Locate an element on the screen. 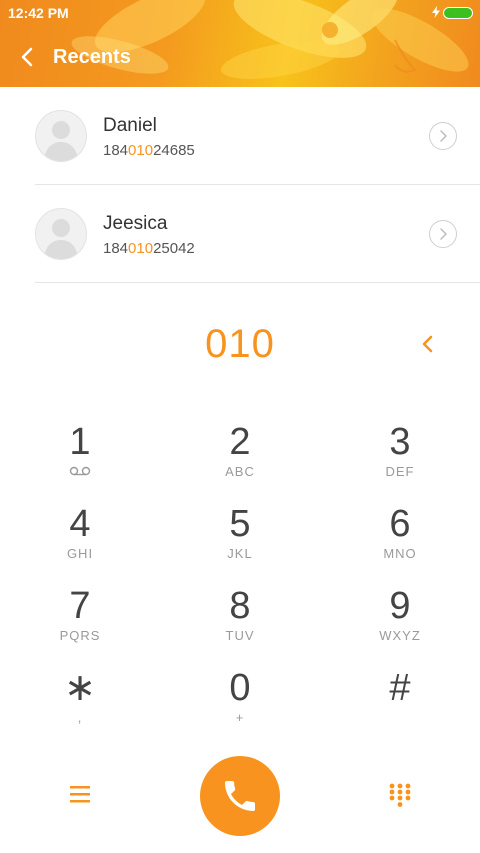  contact-number: 18401025042 is located at coordinates (149, 248).